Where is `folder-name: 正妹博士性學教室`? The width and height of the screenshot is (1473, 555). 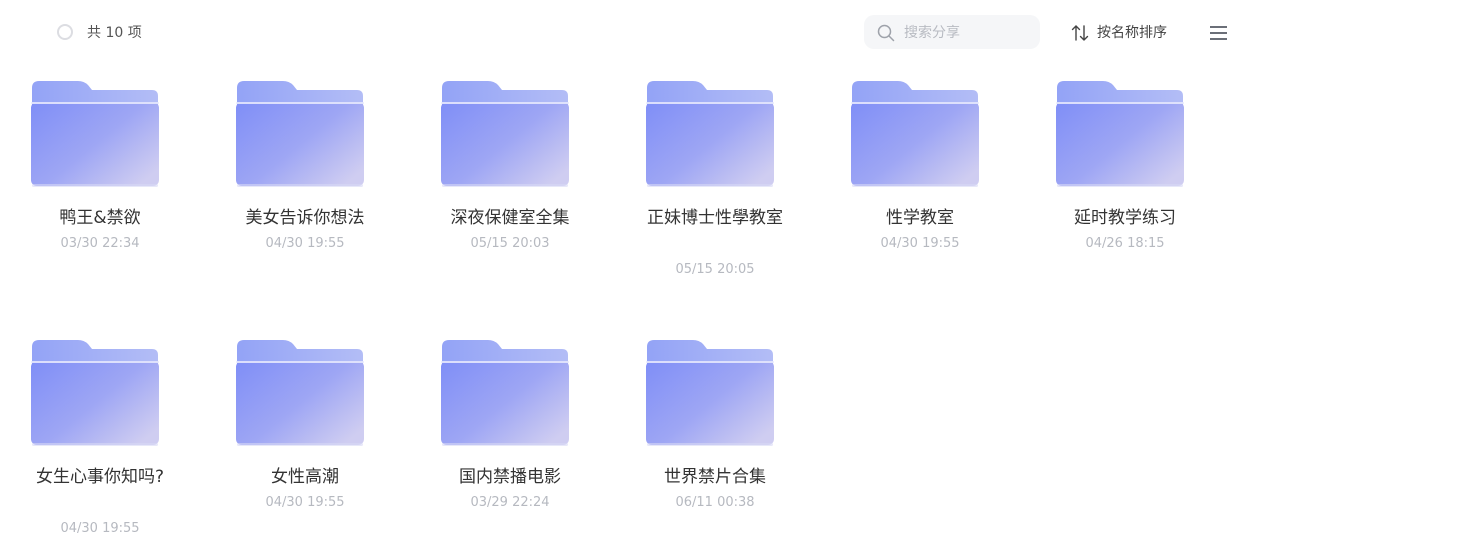
folder-name: 正妹博士性學教室 is located at coordinates (715, 218).